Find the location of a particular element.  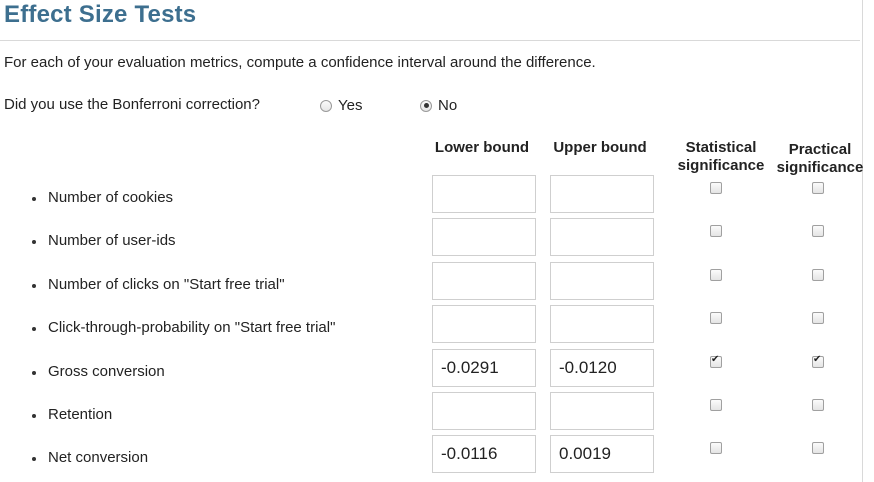

metric-label: Gross conversion is located at coordinates (106, 371).